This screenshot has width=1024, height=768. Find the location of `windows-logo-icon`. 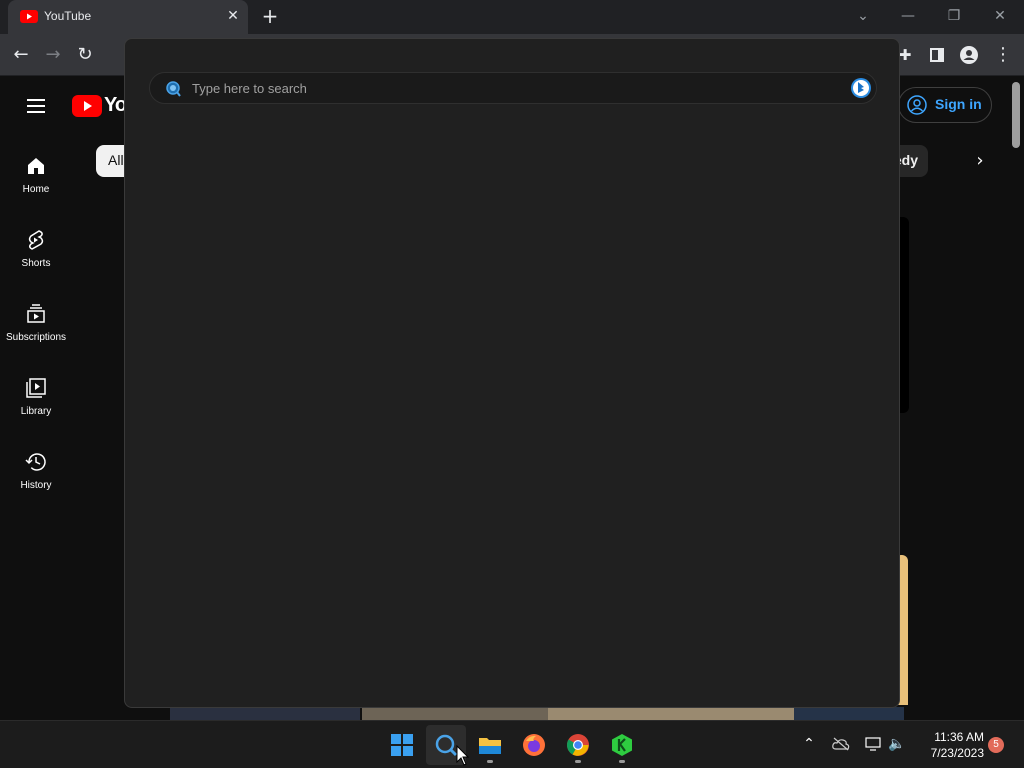

windows-logo-icon is located at coordinates (402, 745).